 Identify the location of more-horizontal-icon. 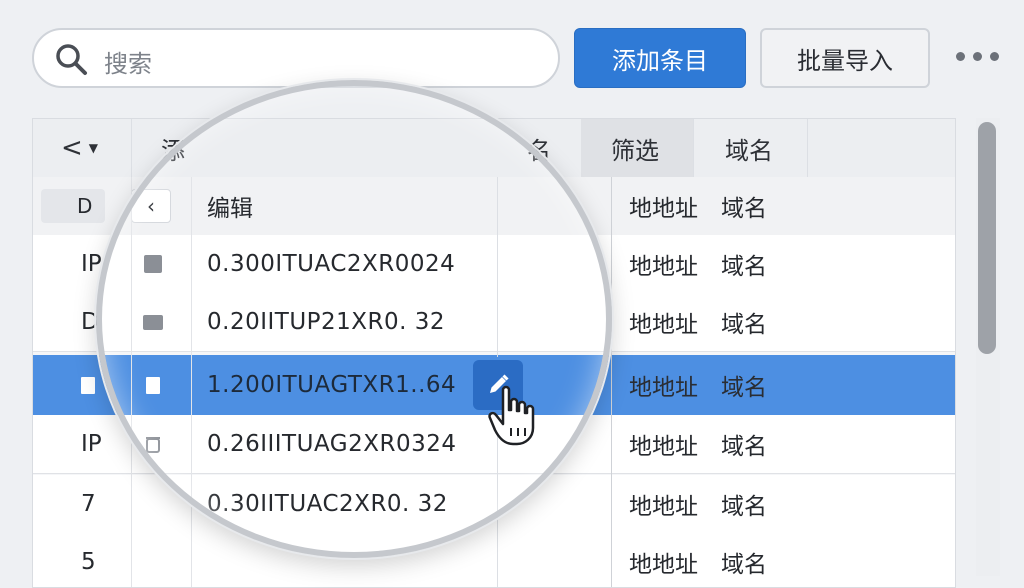
(978, 56).